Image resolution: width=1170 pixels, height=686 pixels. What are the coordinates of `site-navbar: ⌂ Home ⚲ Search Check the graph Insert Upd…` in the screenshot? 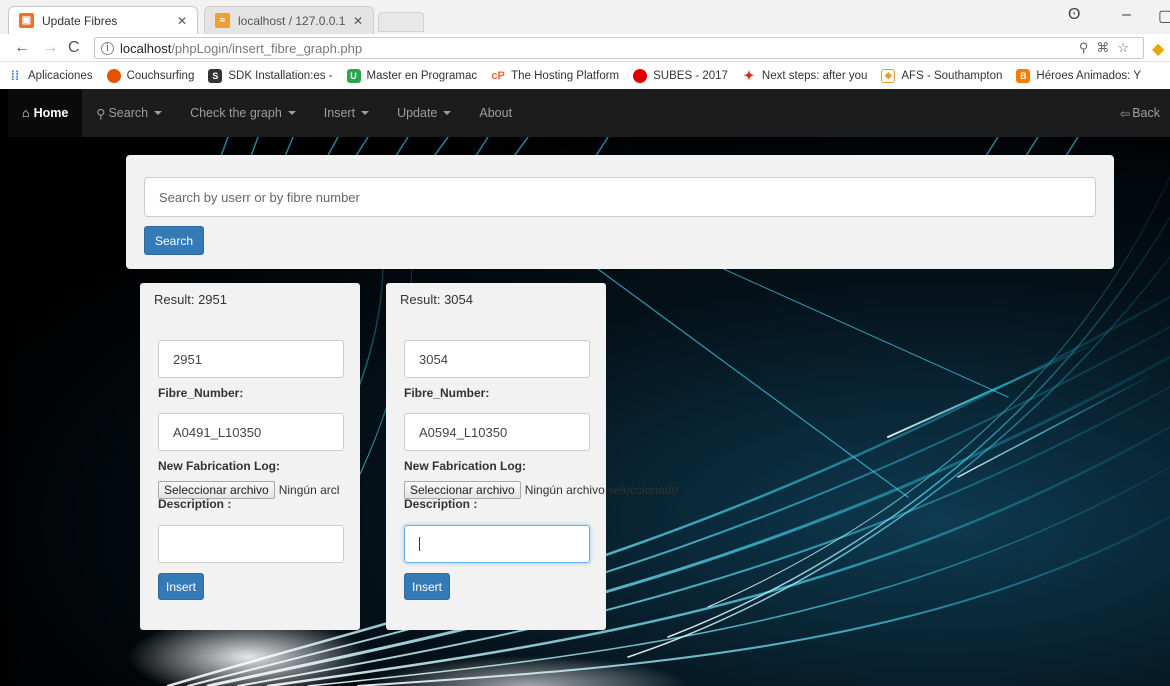 It's located at (589, 113).